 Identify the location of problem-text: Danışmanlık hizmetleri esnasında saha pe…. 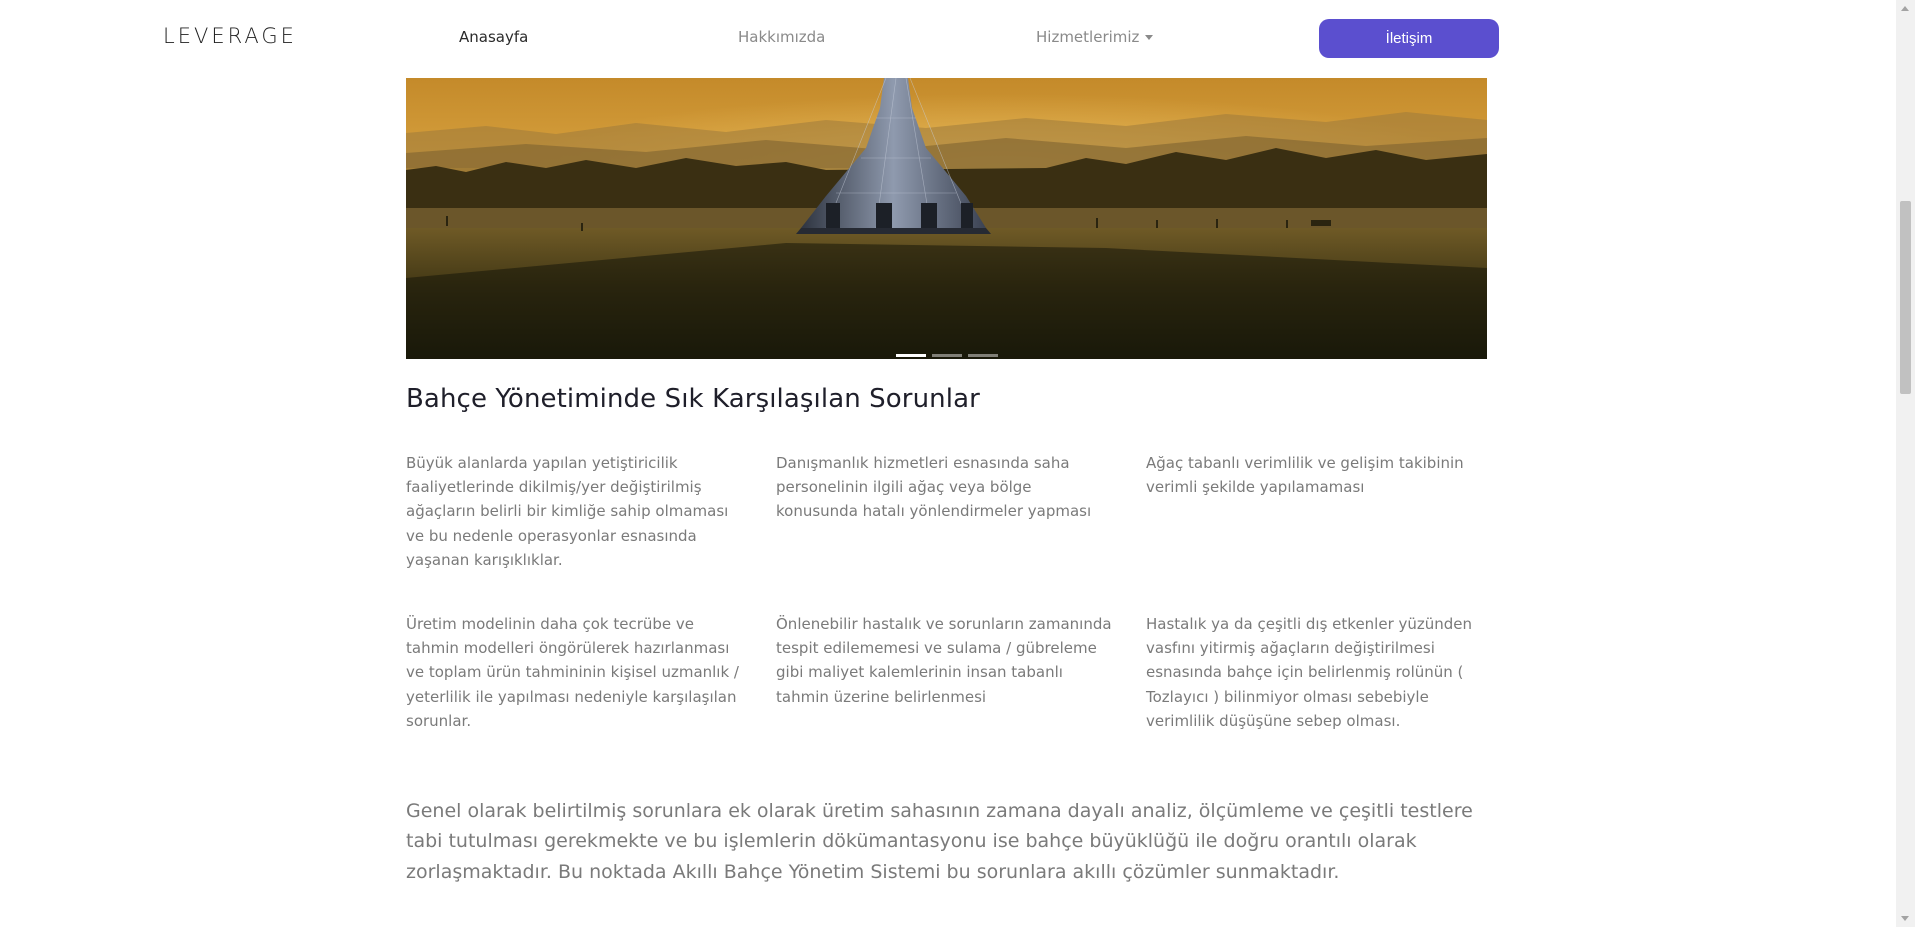
(934, 487).